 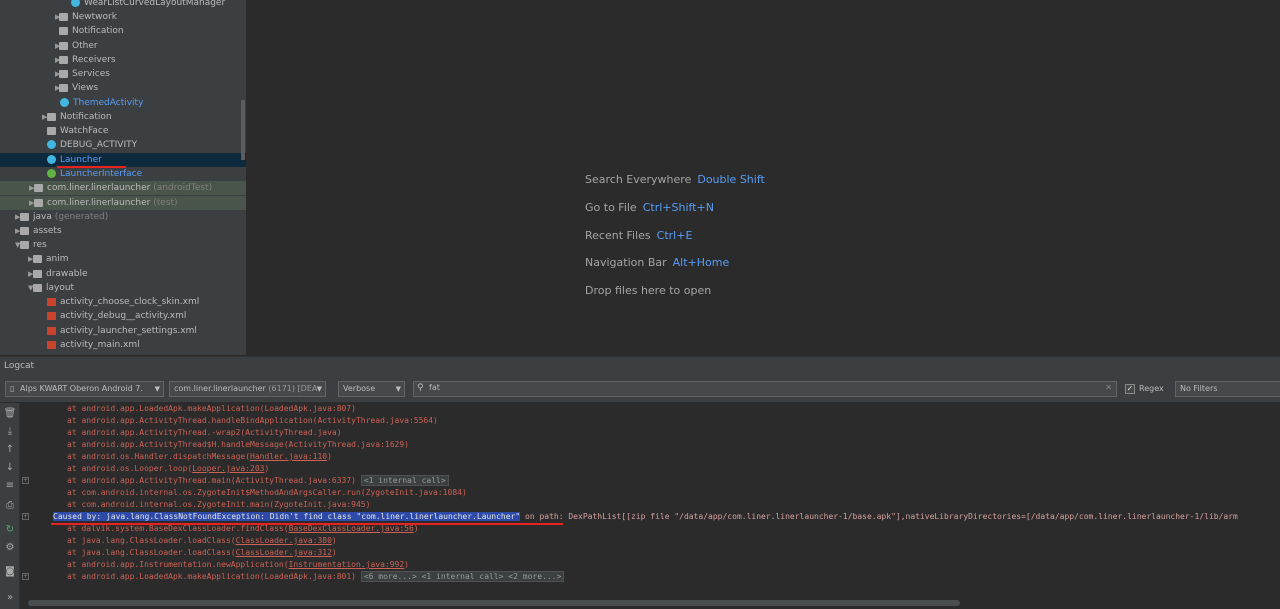 What do you see at coordinates (123, 74) in the screenshot?
I see `tree-row: ▶ Services` at bounding box center [123, 74].